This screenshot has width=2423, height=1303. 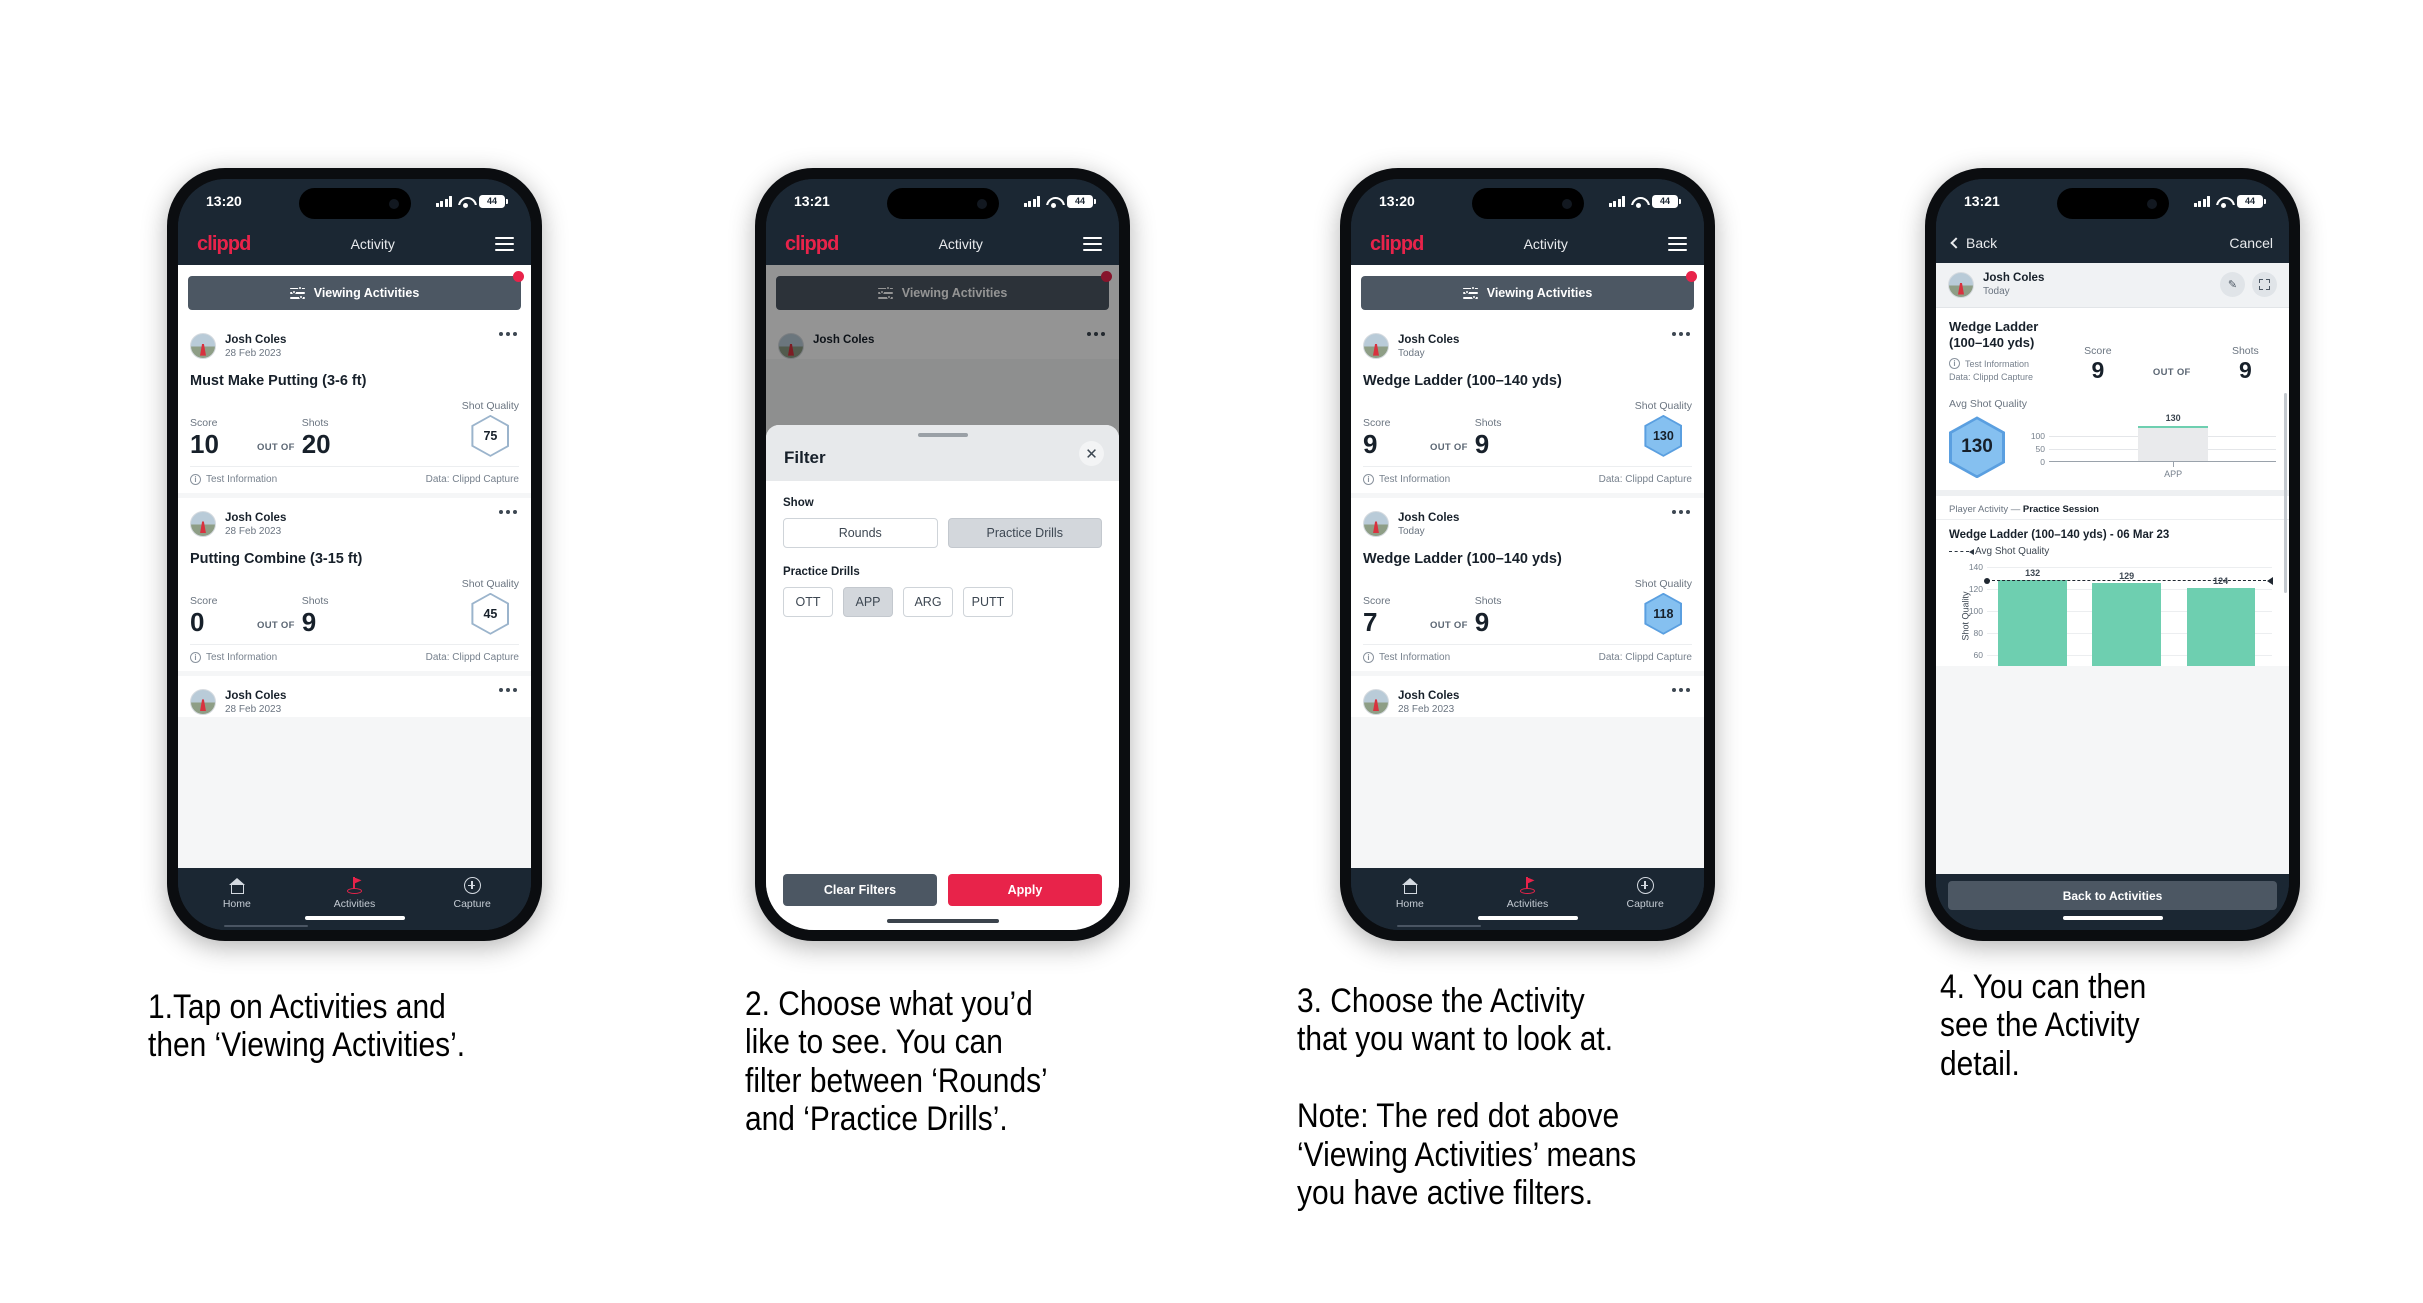 What do you see at coordinates (2221, 581) in the screenshot?
I see `chart-bar-label: 124` at bounding box center [2221, 581].